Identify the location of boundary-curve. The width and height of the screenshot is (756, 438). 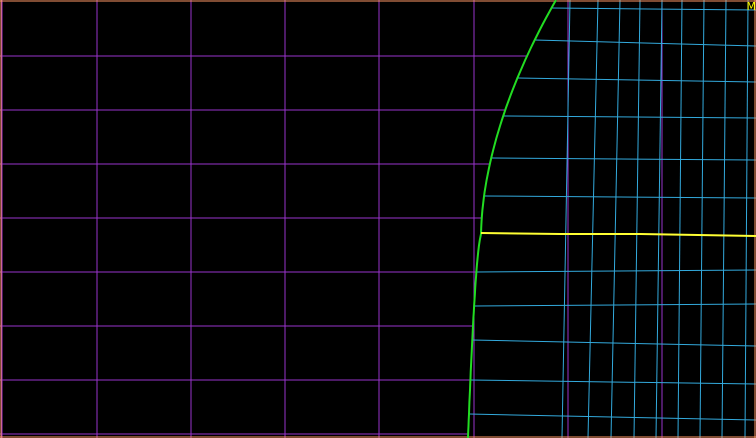
(512, 219).